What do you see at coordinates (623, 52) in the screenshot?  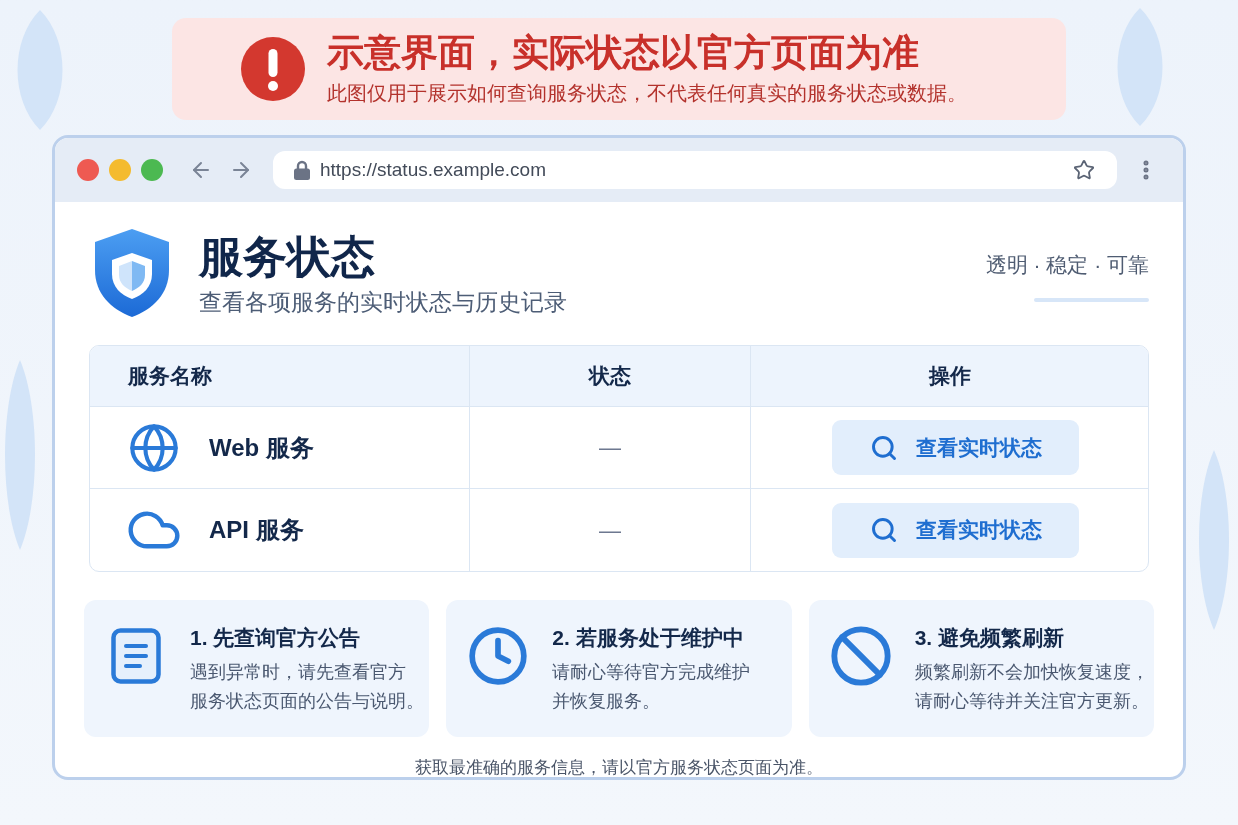 I see `notice-title: 示意界面，实际状态以官方页面为准` at bounding box center [623, 52].